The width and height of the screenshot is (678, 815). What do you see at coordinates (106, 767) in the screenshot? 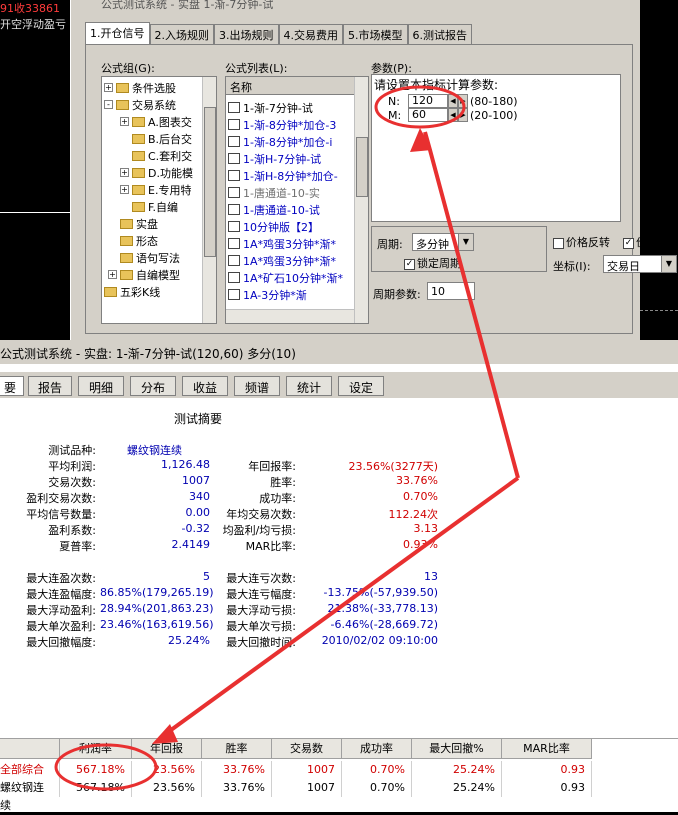
I see `profit-highlight-circle` at bounding box center [106, 767].